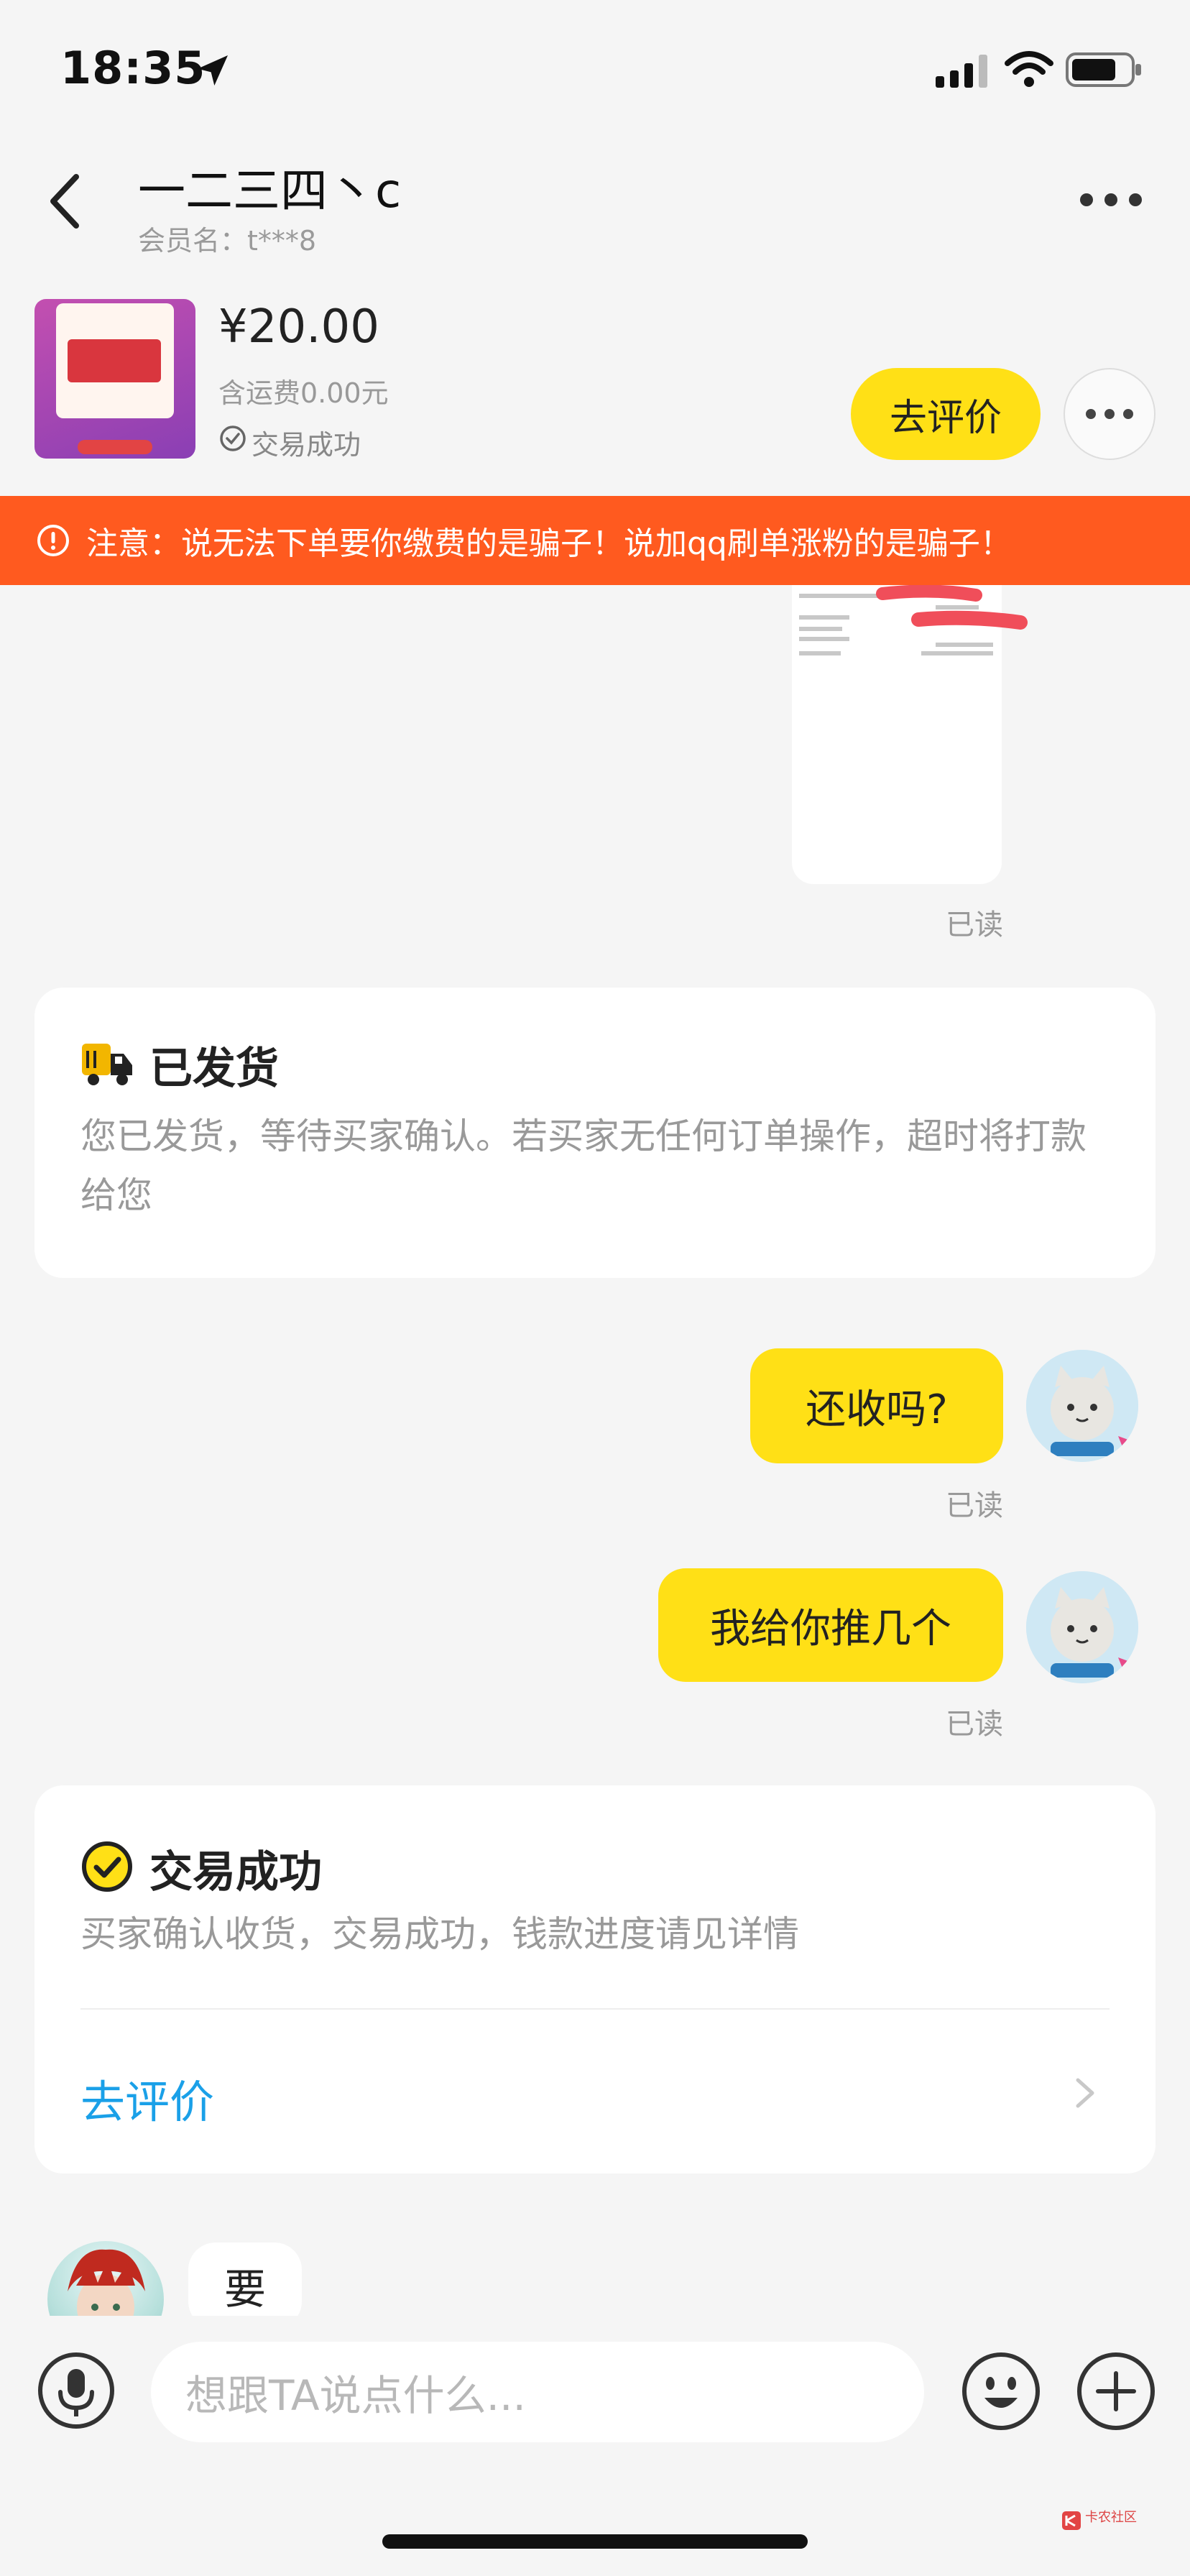 This screenshot has width=1190, height=2576. What do you see at coordinates (298, 327) in the screenshot?
I see `product-price: ¥20.00` at bounding box center [298, 327].